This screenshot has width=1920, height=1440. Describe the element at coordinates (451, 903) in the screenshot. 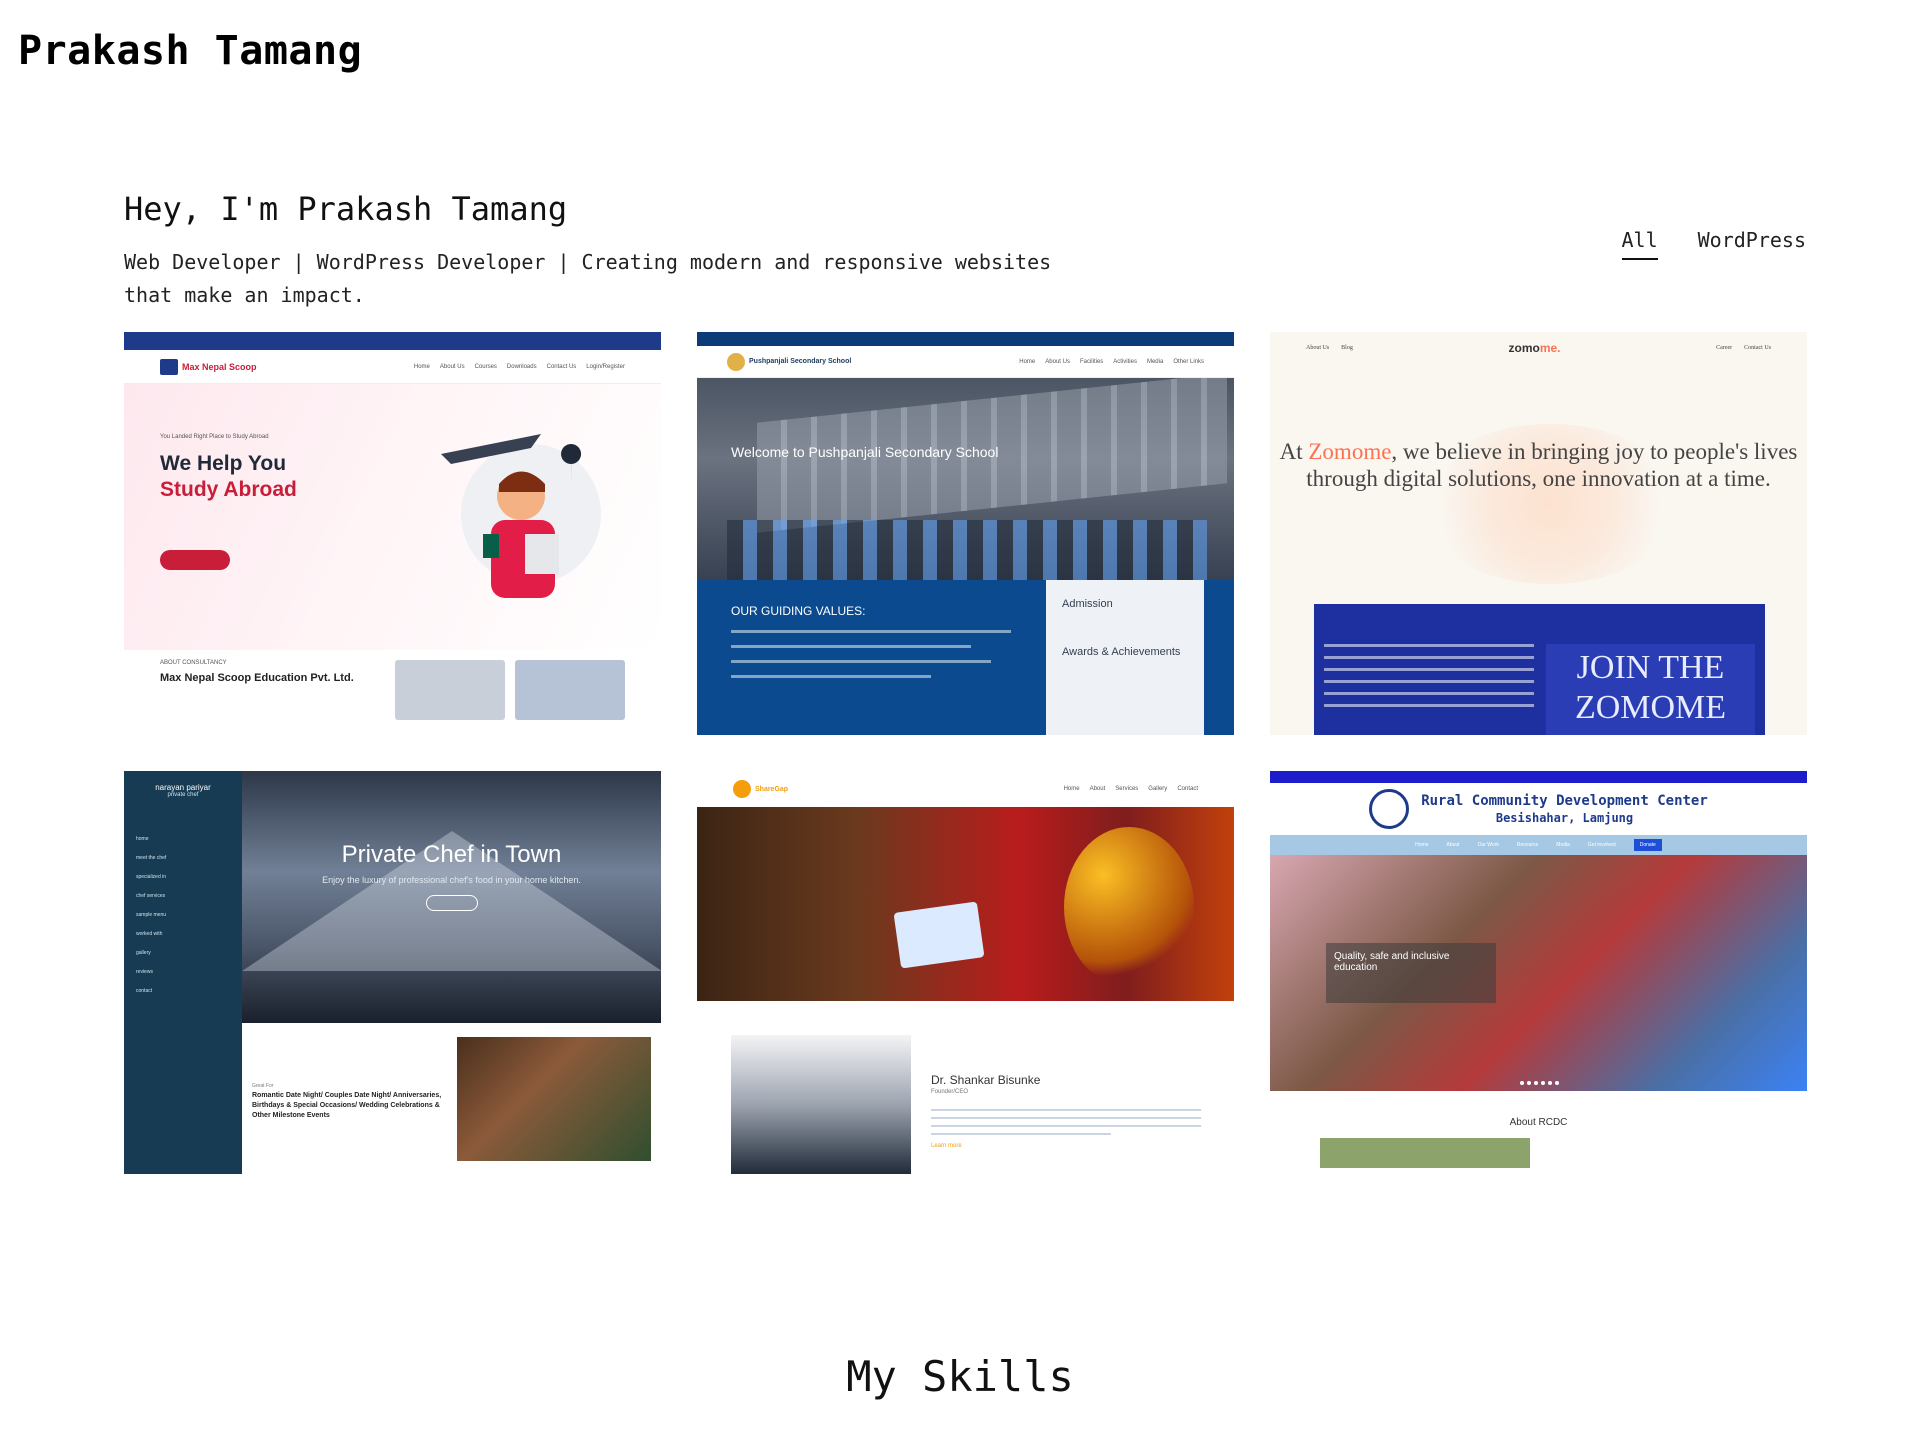

I see `contact-button` at that location.